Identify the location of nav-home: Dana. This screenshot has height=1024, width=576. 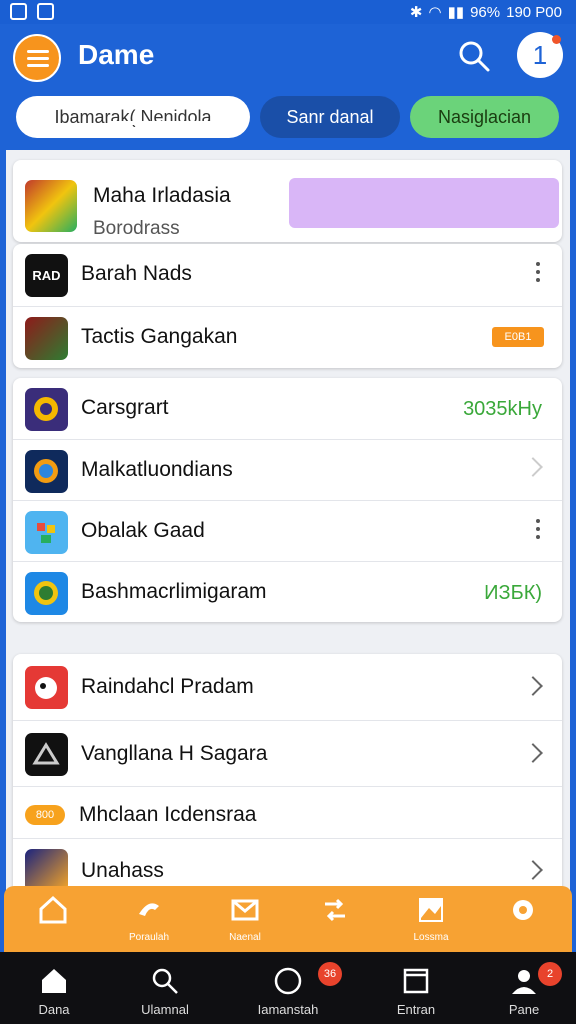
(54, 991).